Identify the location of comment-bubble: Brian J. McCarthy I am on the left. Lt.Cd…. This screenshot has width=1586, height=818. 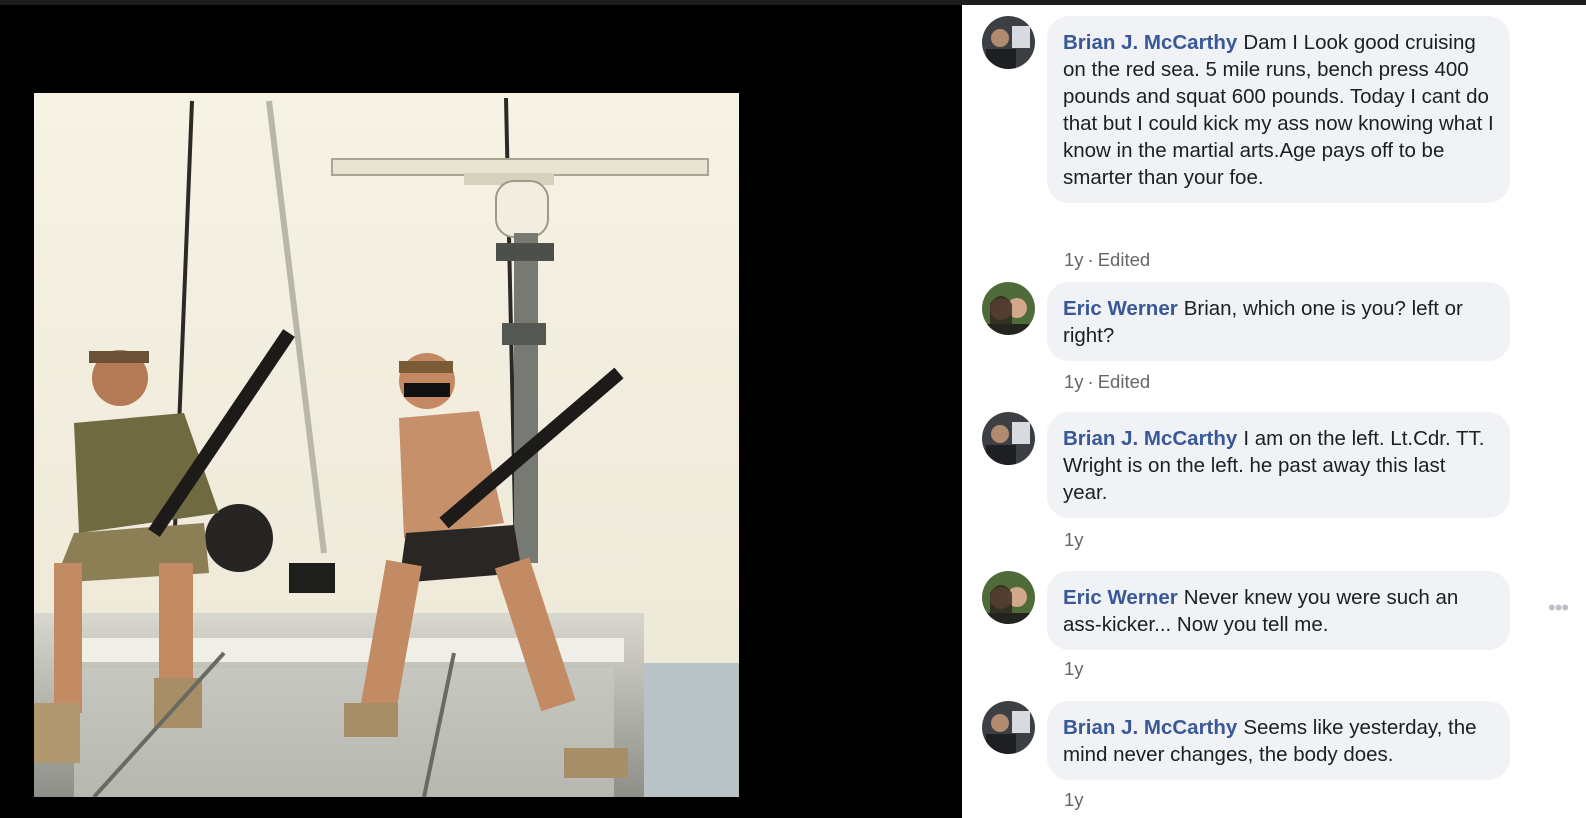
(1278, 465).